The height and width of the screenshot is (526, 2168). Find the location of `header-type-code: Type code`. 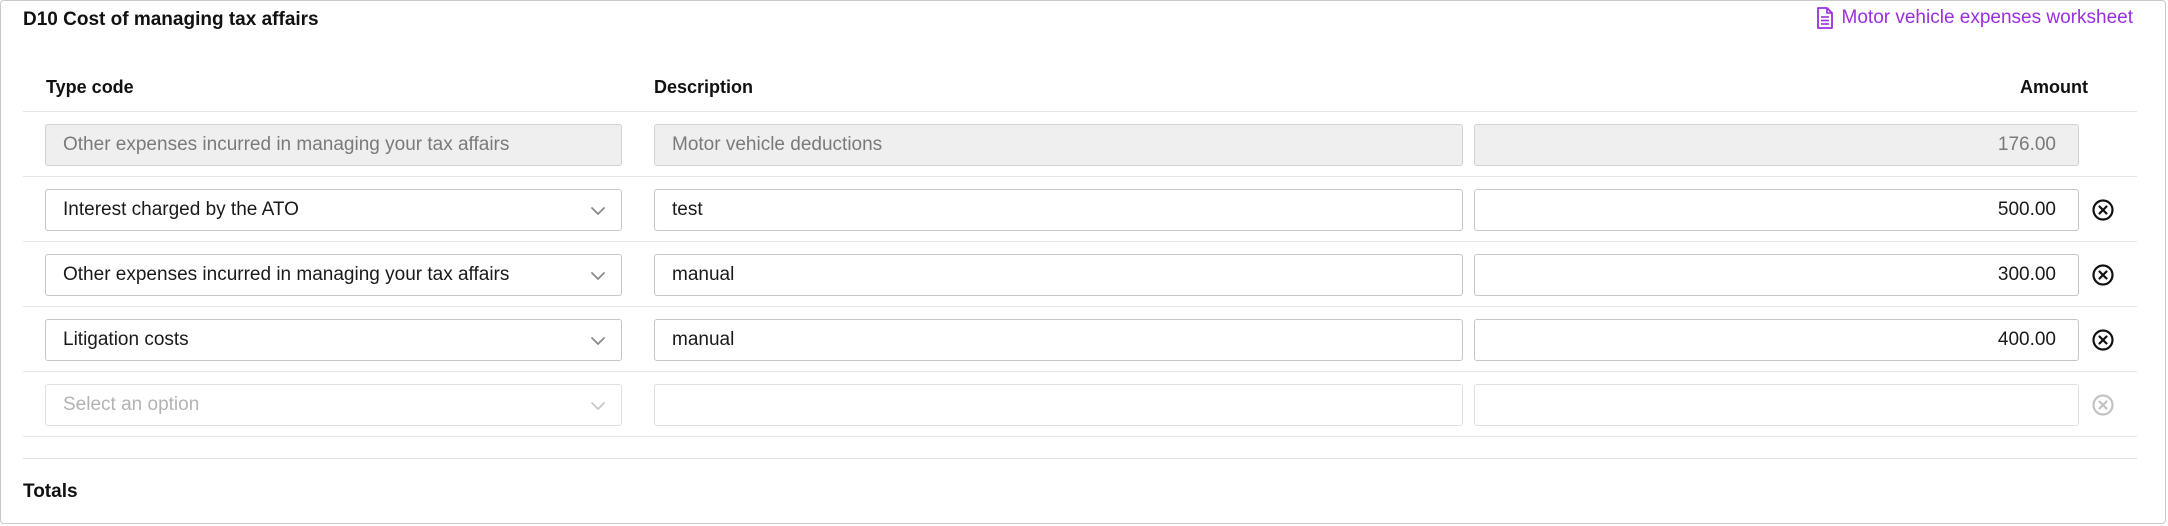

header-type-code: Type code is located at coordinates (90, 87).